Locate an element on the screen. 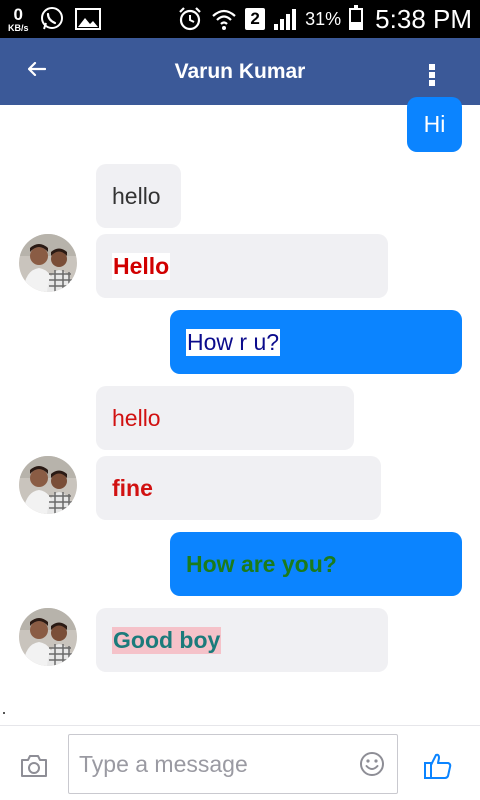 This screenshot has height=800, width=480. emoji-button is located at coordinates (372, 764).